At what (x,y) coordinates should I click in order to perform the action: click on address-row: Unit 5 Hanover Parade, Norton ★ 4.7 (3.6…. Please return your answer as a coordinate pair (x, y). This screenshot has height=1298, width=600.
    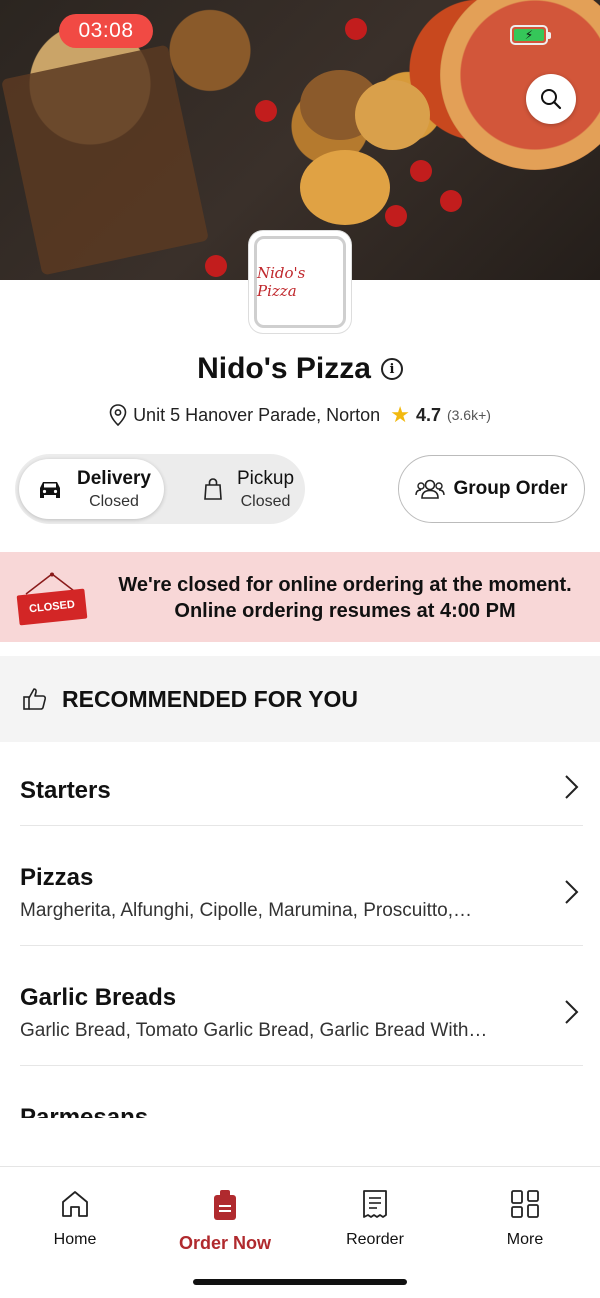
    Looking at the image, I should click on (300, 415).